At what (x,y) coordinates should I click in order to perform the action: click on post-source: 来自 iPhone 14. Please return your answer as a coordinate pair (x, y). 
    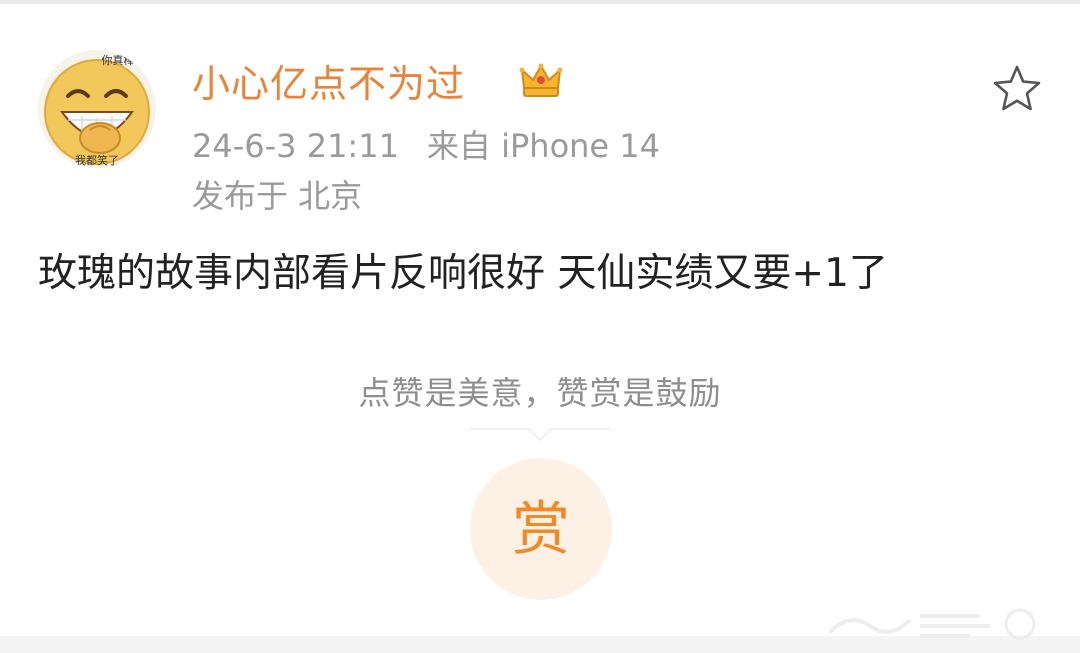
    Looking at the image, I should click on (543, 146).